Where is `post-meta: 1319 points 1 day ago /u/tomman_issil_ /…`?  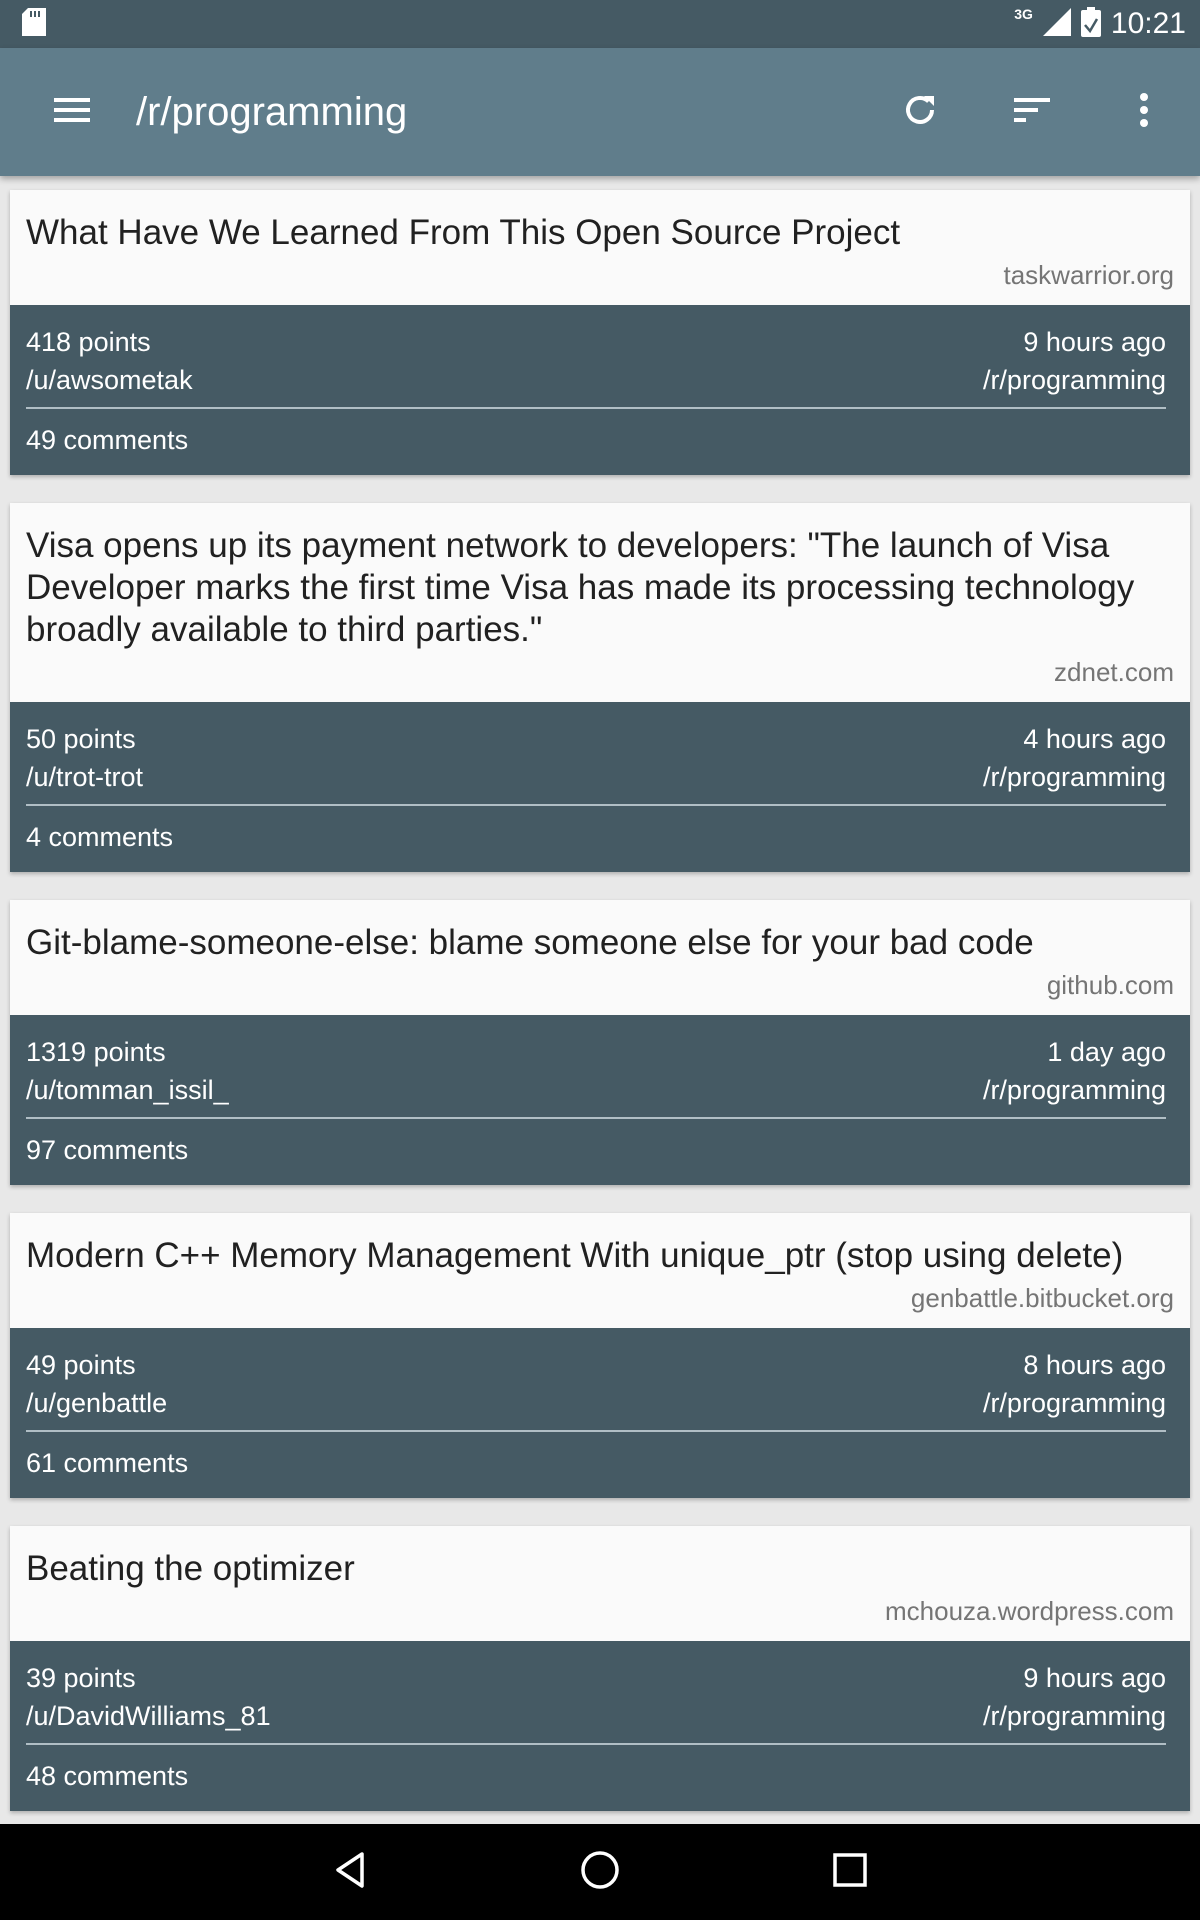
post-meta: 1319 points 1 day ago /u/tomman_issil_ /… is located at coordinates (600, 1100).